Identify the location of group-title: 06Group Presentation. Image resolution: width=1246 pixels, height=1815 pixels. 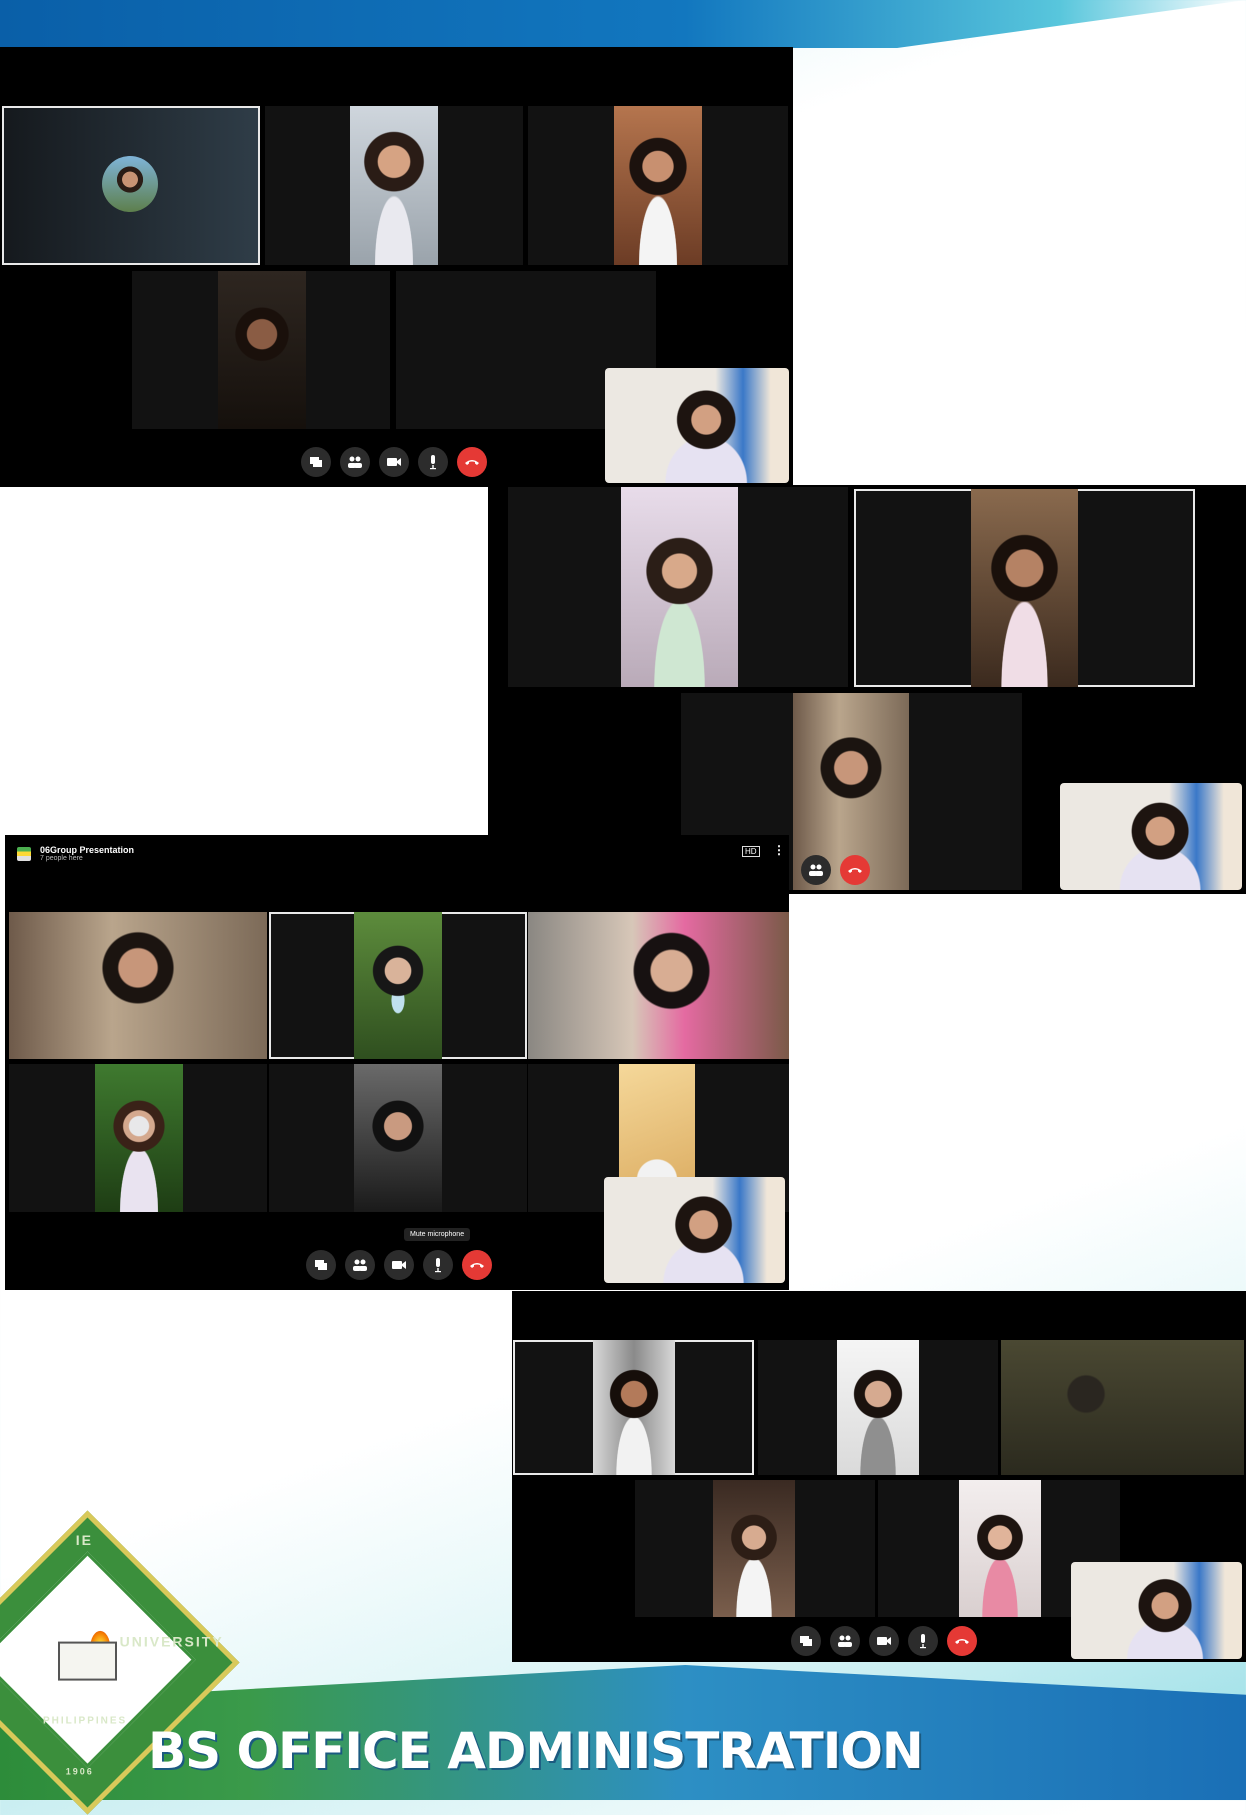
(87, 850).